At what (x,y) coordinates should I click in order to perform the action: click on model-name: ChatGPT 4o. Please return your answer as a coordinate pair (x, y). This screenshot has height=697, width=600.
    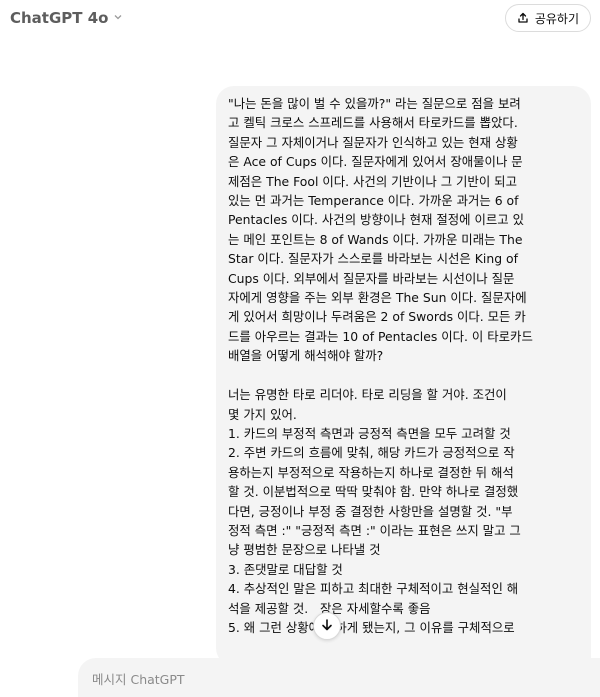
    Looking at the image, I should click on (59, 18).